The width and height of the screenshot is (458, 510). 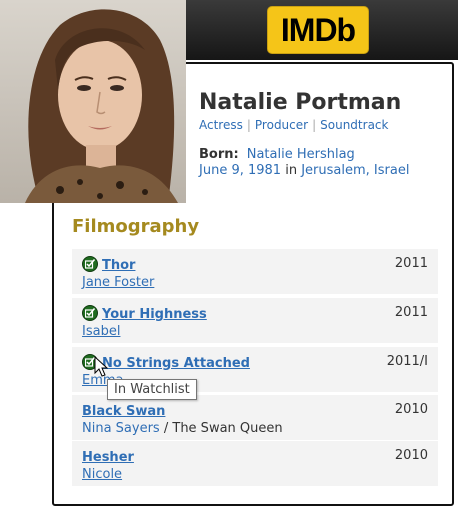 What do you see at coordinates (118, 265) in the screenshot?
I see `film-title-link: Thor` at bounding box center [118, 265].